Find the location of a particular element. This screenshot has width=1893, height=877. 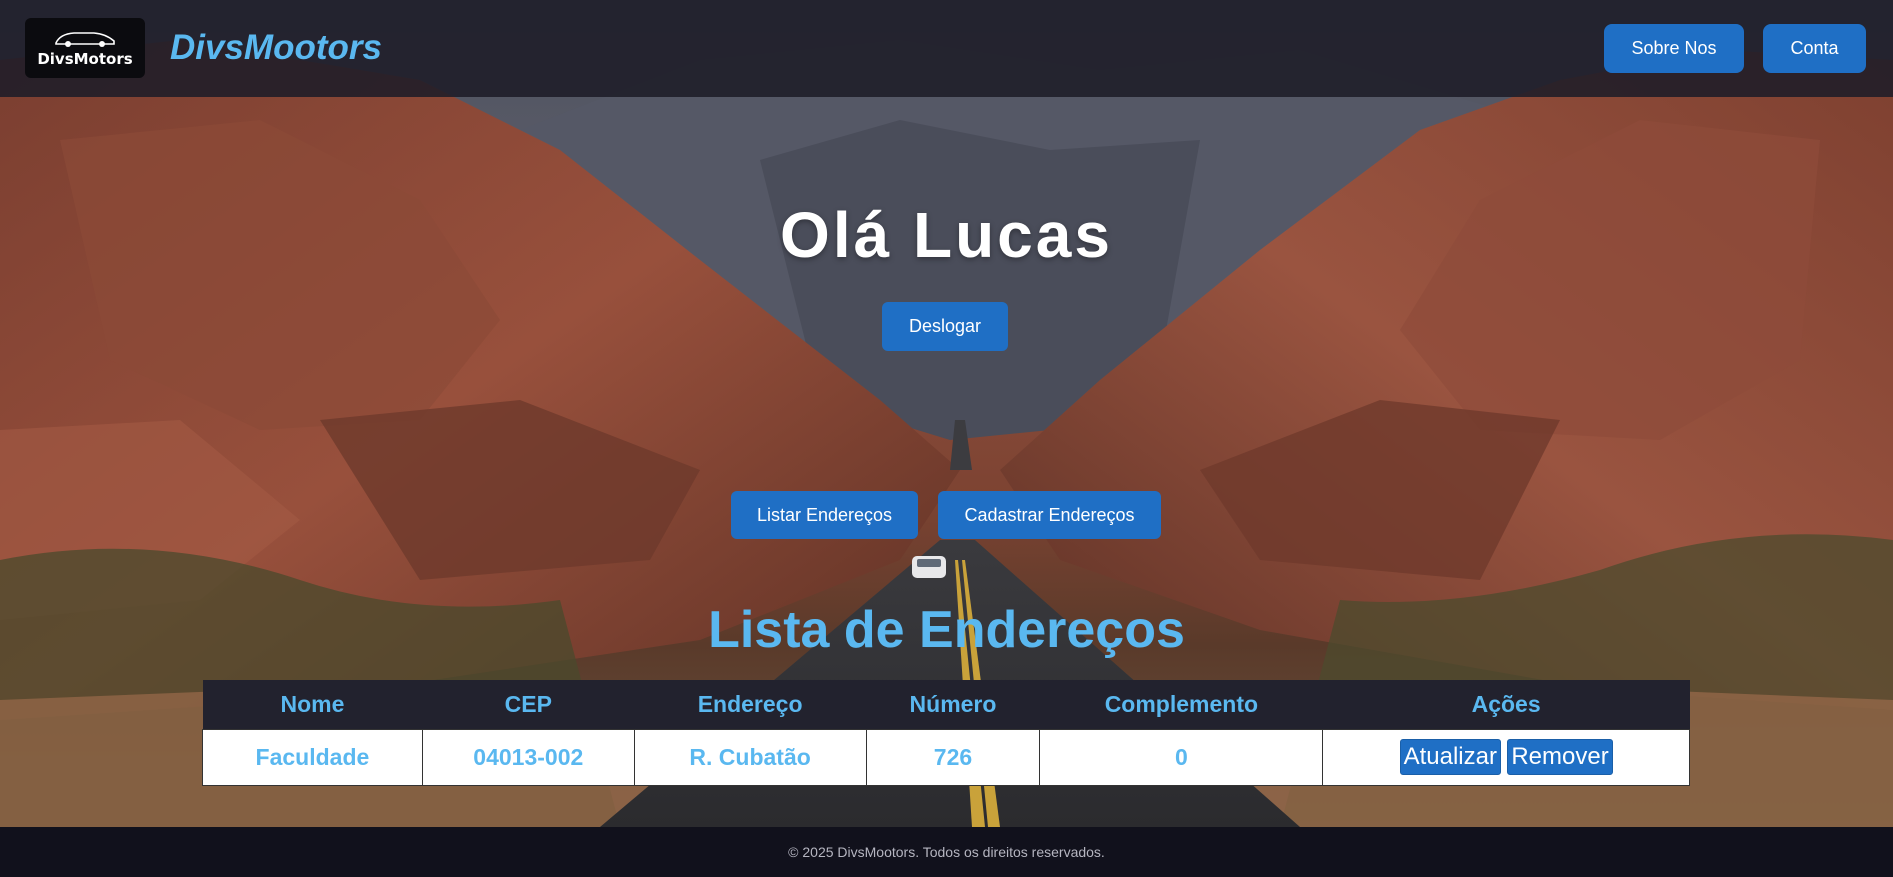

list-addresses-button: Listar Endereços is located at coordinates (824, 515).